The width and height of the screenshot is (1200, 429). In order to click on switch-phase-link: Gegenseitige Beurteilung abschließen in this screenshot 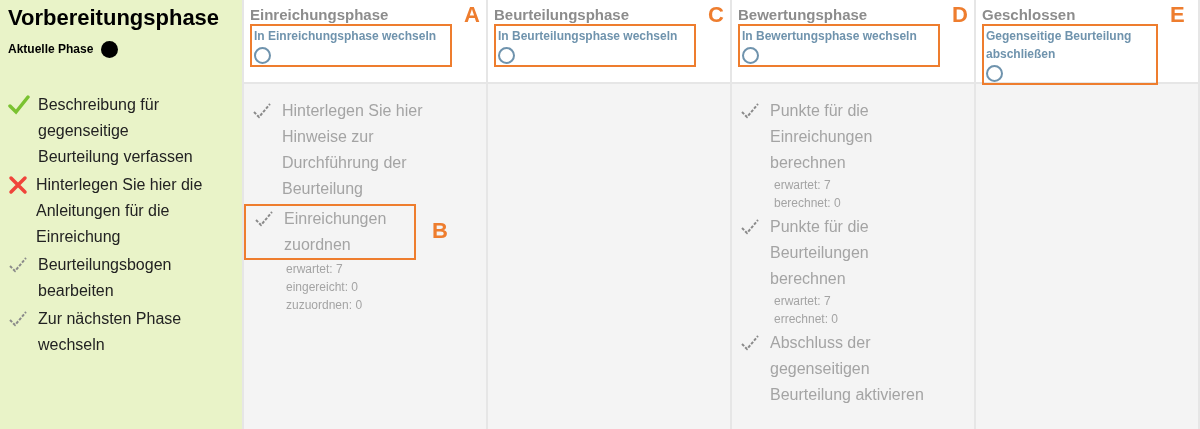, I will do `click(1070, 45)`.